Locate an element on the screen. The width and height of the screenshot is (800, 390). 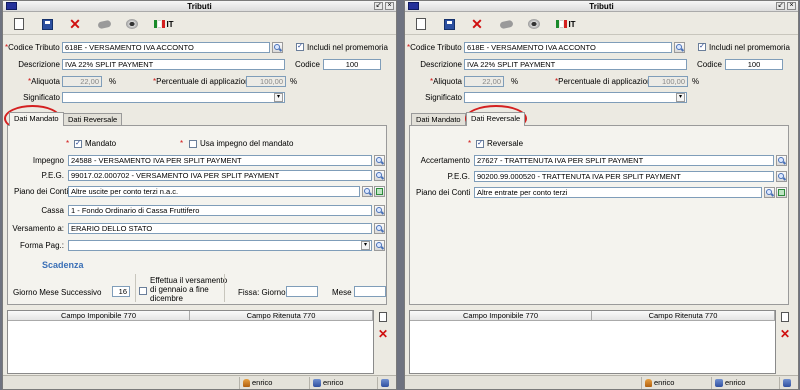
accertamento-input: 27627 - TRATTENUTA IVA PER SPLIT PAYMENT is located at coordinates (624, 160).